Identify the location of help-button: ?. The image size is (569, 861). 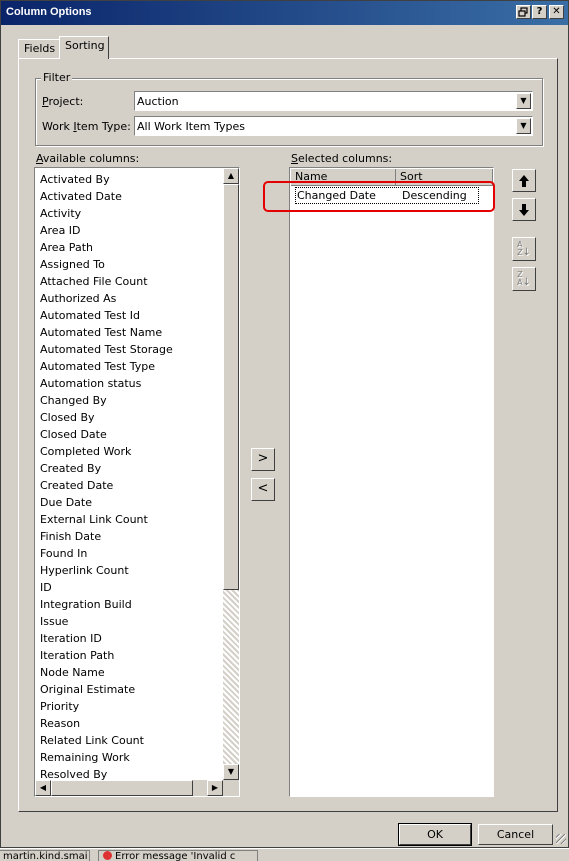
(539, 12).